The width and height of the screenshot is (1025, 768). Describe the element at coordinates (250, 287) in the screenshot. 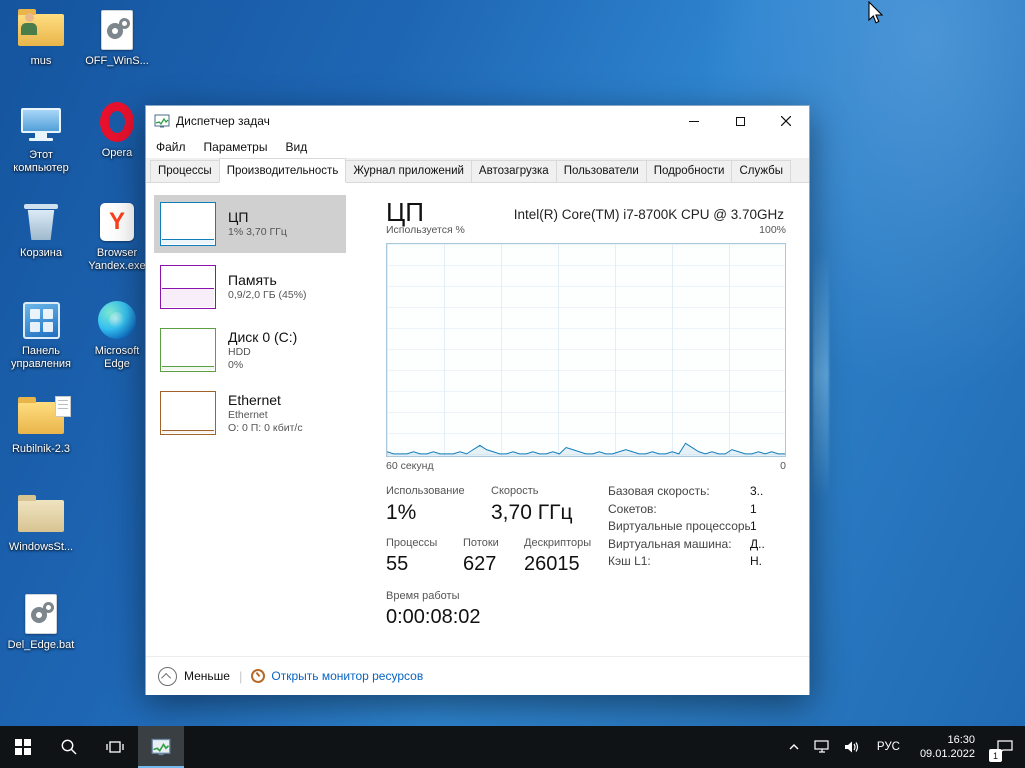

I see `perf-item-memory: Память 0,9/2,0 ГБ (45%)` at that location.